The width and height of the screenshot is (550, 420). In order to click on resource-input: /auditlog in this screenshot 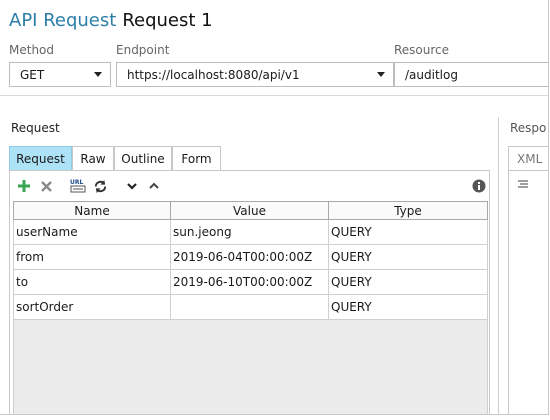, I will do `click(471, 74)`.